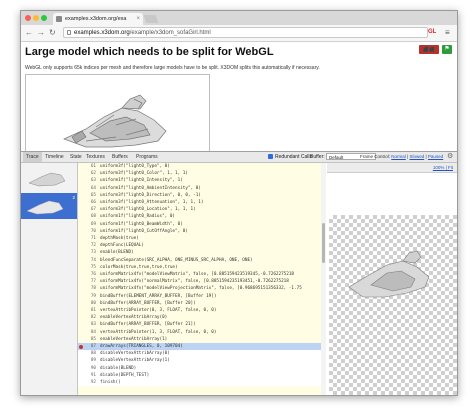  Describe the element at coordinates (93, 310) in the screenshot. I see `line-number: 81` at that location.